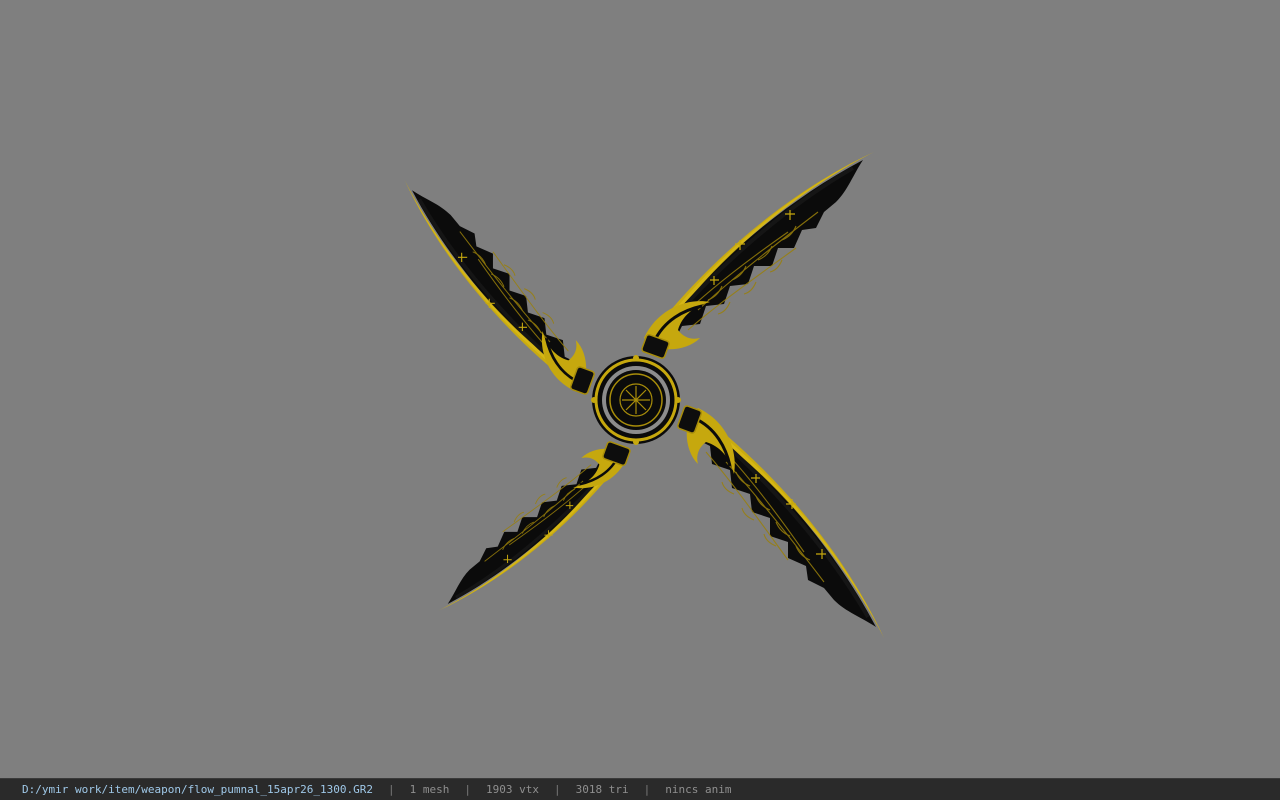  Describe the element at coordinates (602, 789) in the screenshot. I see `triangle-count: 3018 tri` at that location.